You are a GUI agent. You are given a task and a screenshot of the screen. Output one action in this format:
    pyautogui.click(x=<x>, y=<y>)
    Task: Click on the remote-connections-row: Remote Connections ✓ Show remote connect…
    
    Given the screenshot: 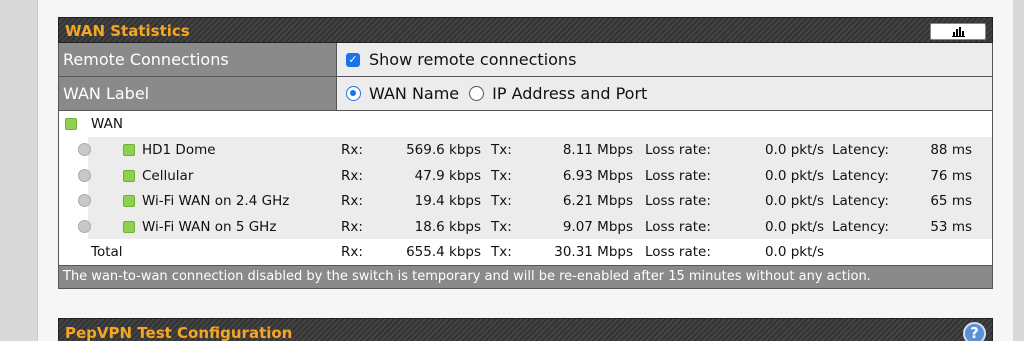 What is the action you would take?
    pyautogui.click(x=525, y=60)
    